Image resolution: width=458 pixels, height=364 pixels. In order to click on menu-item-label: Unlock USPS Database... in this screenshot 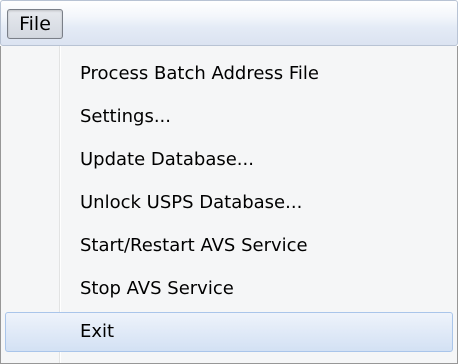, I will do `click(191, 202)`.